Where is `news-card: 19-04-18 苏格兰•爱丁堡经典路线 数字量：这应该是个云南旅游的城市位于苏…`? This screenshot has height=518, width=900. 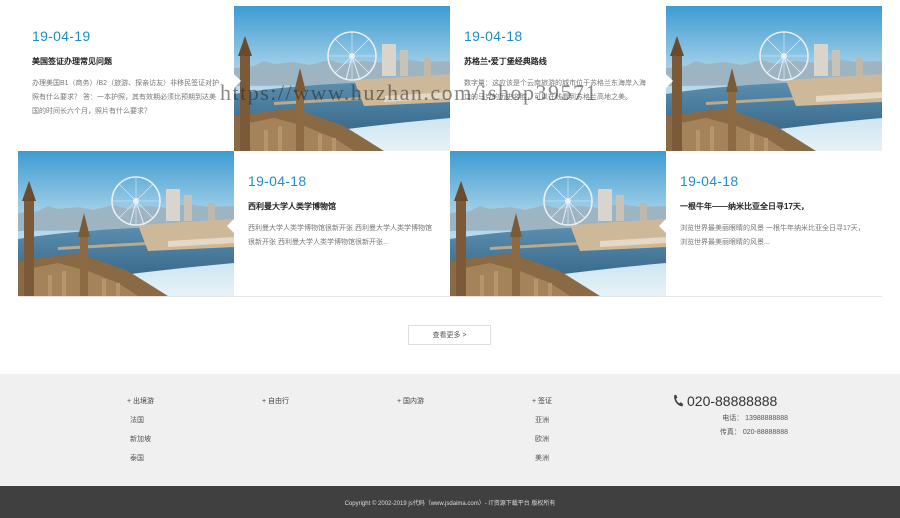
news-card: 19-04-18 苏格兰•爱丁堡经典路线 数字量：这应该是个云南旅游的城市位于苏… is located at coordinates (666, 78).